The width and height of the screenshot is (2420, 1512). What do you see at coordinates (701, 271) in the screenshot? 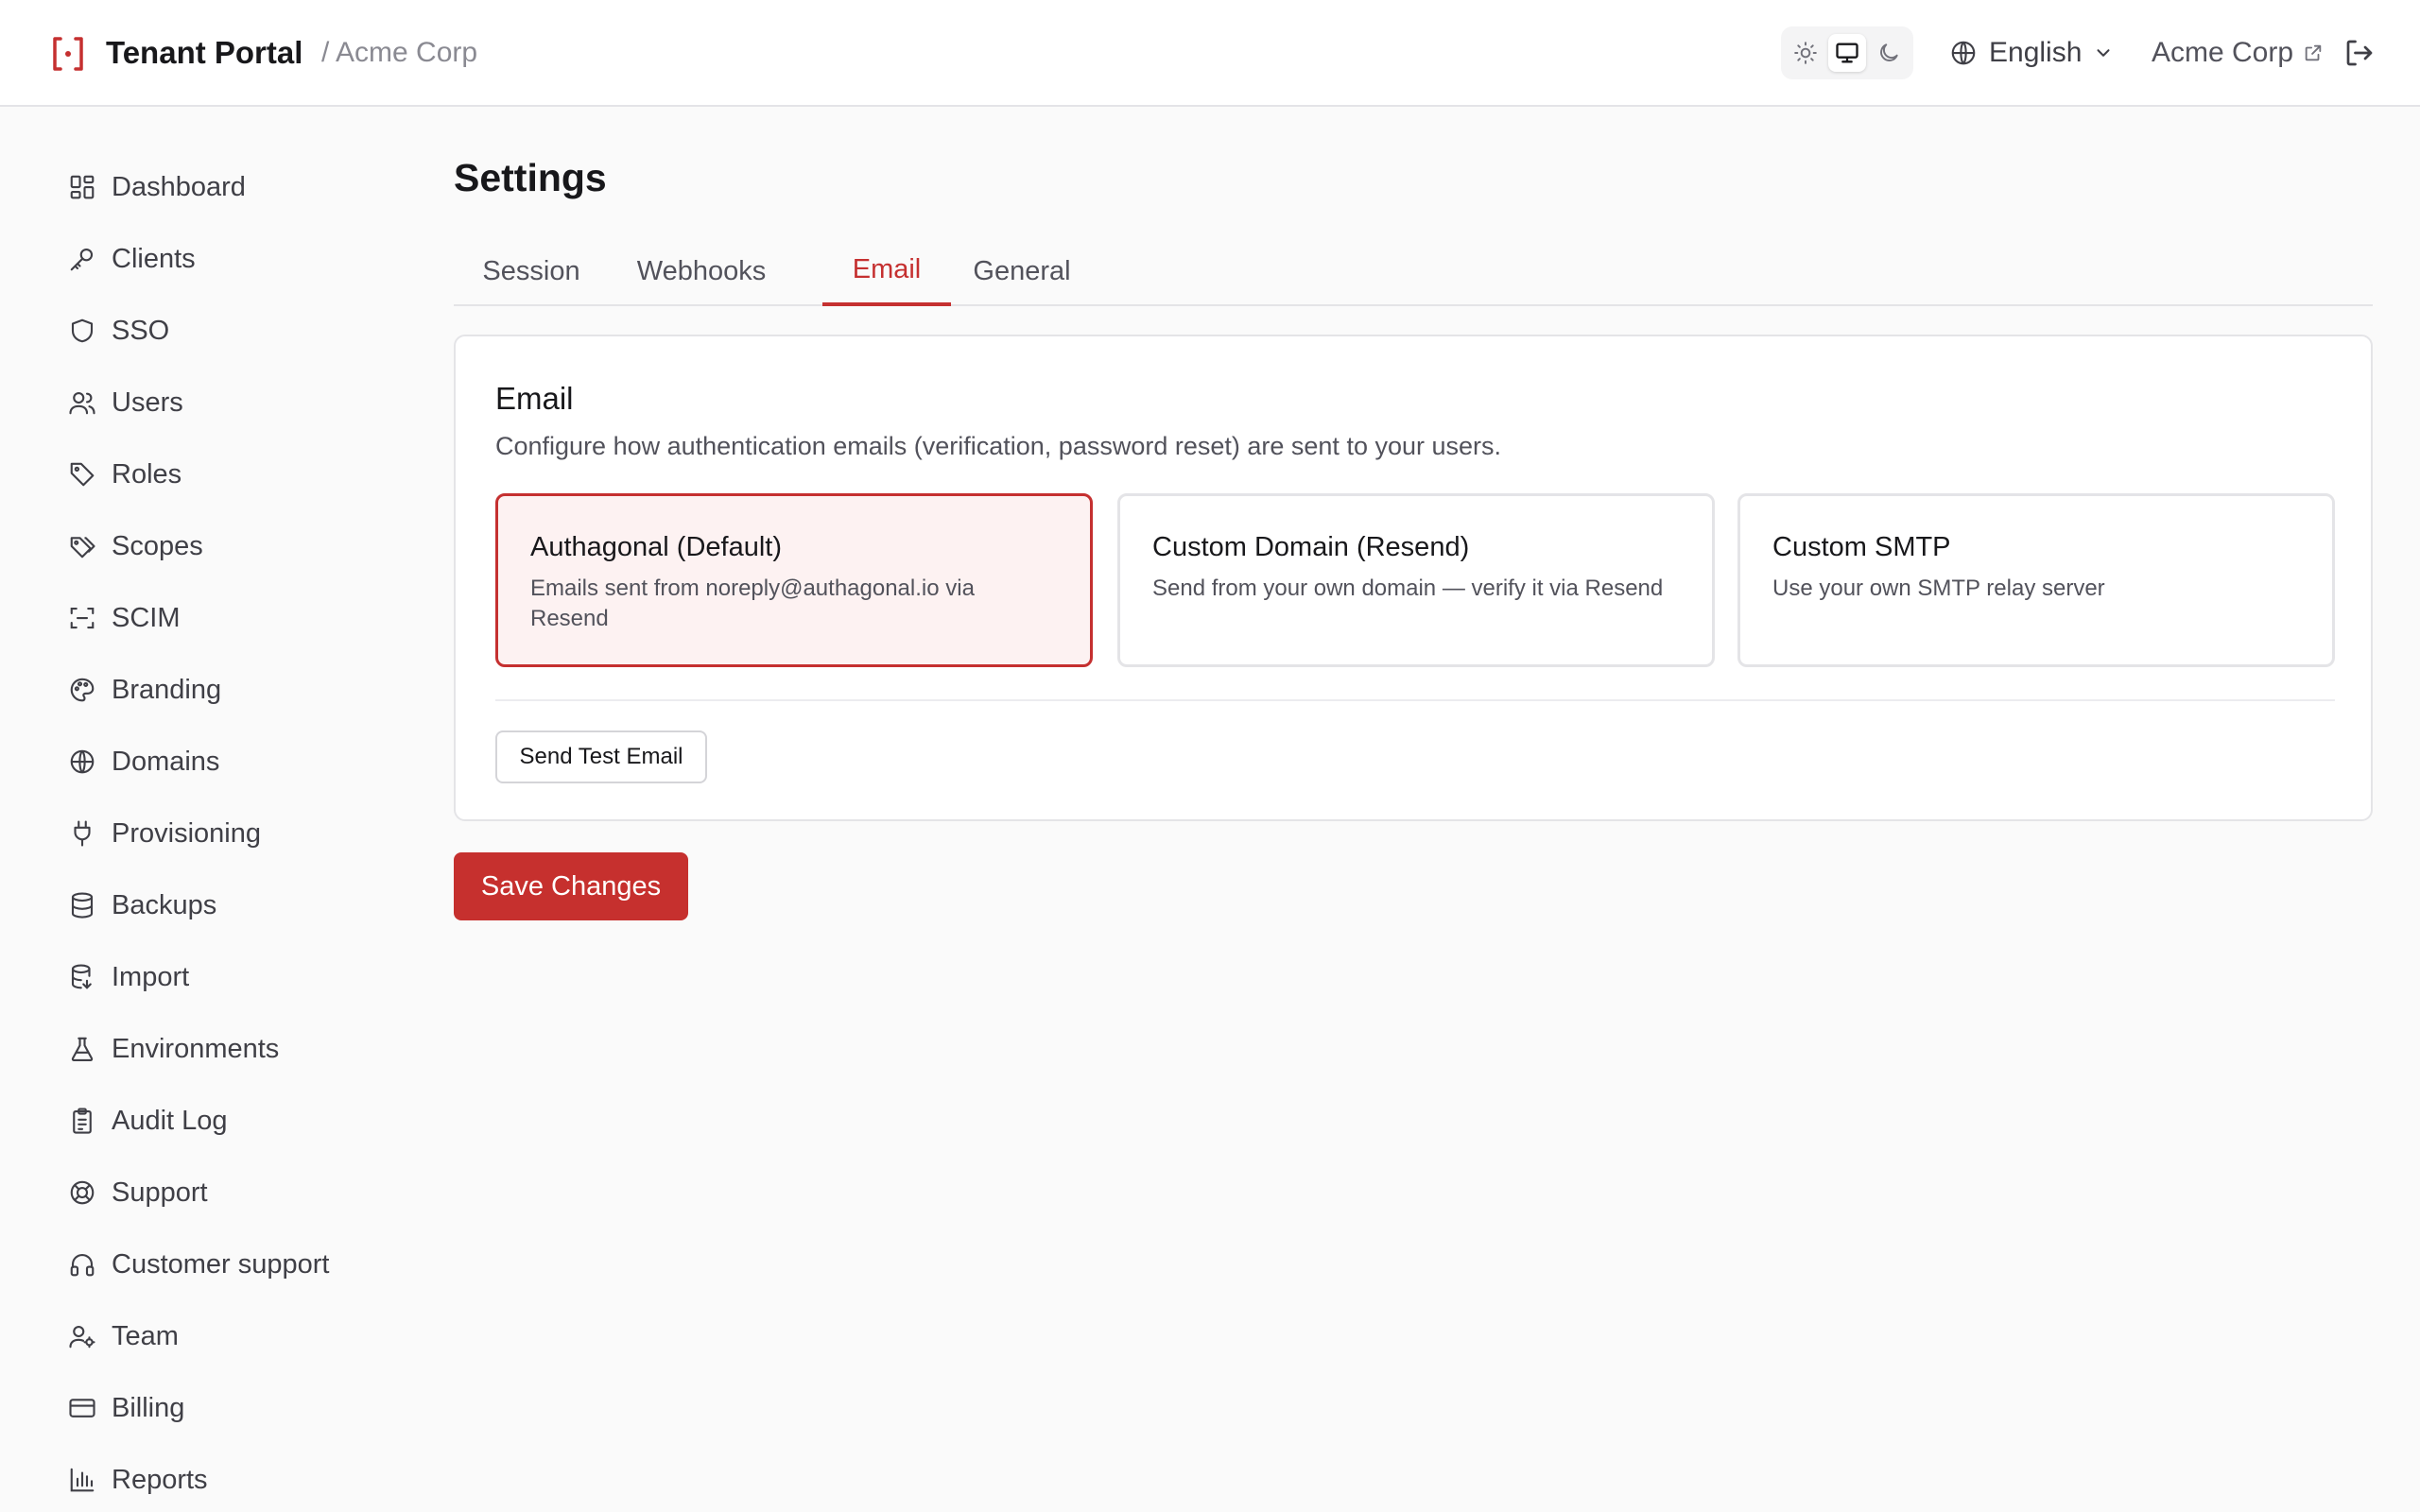
I see `tab-webhooks: Webhooks` at bounding box center [701, 271].